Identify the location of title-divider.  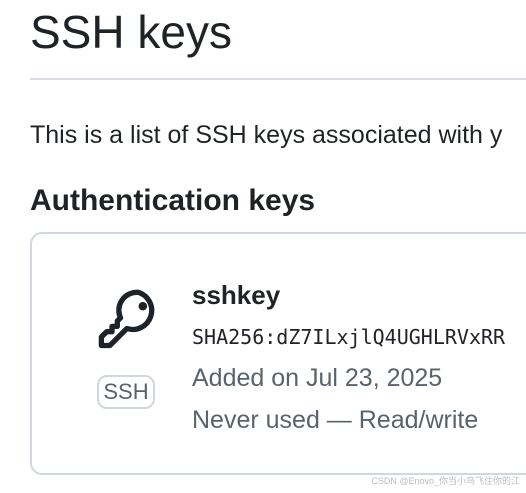
(278, 79).